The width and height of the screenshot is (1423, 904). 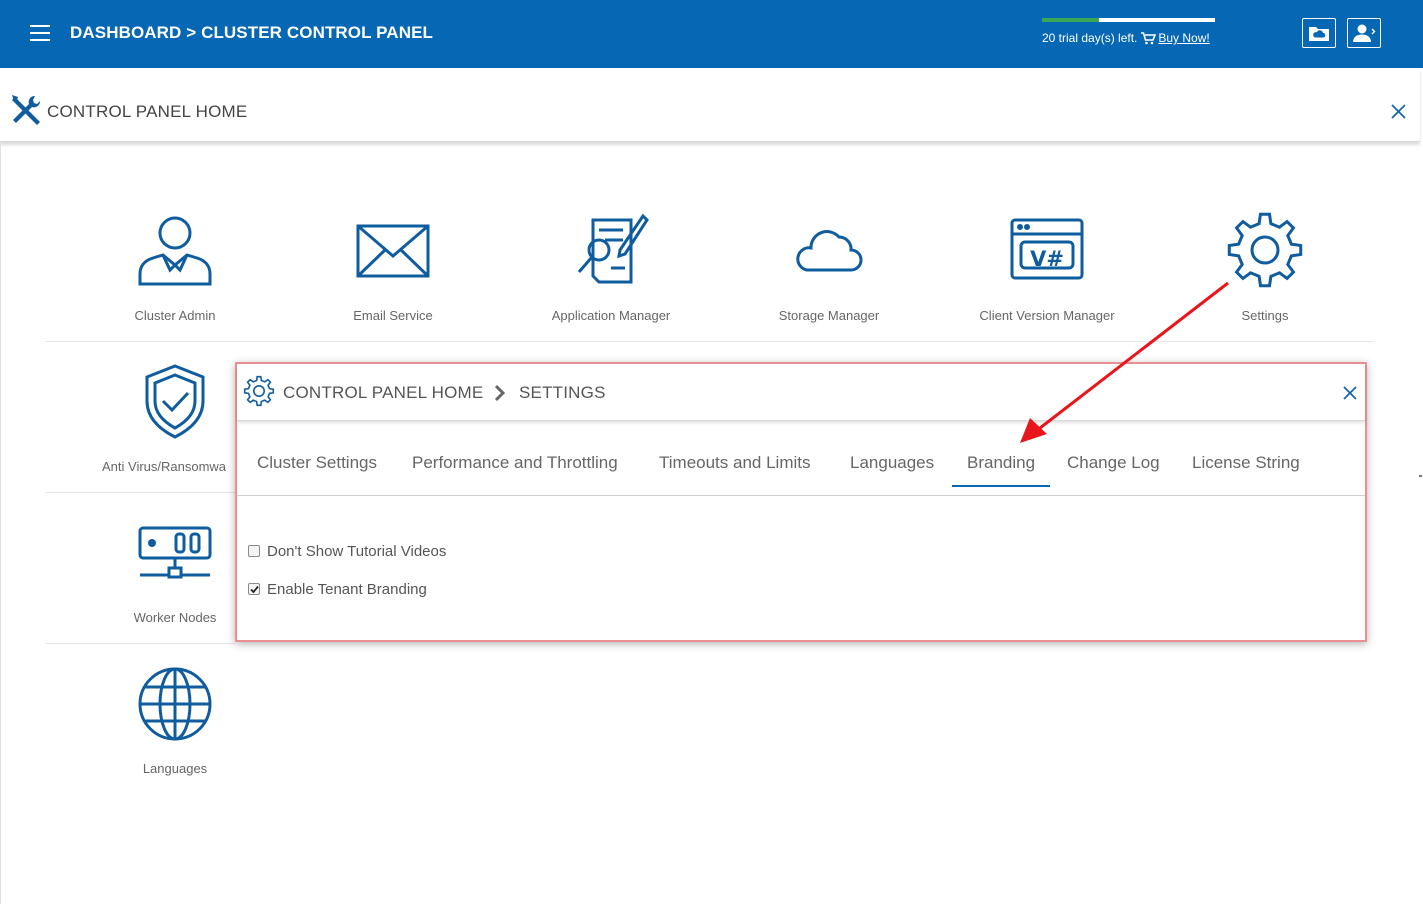 I want to click on buy-now-link: Buy Now!, so click(x=1183, y=38).